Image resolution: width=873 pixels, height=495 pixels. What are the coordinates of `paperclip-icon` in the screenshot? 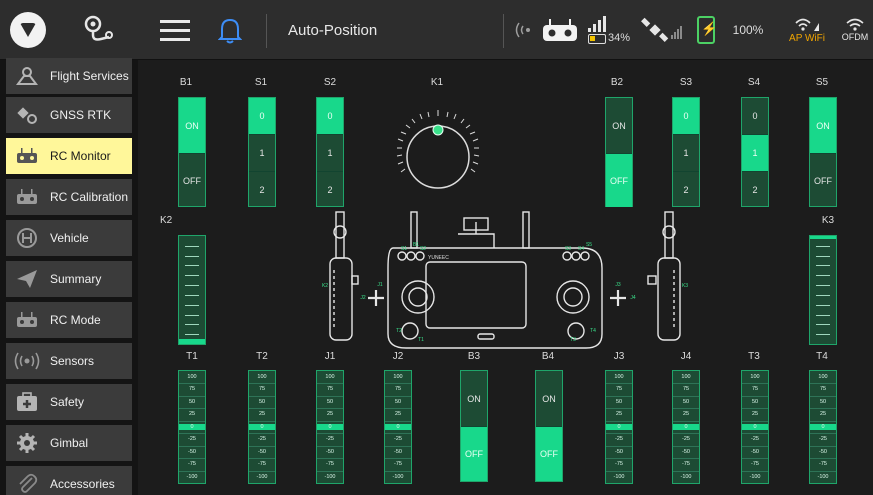 It's located at (27, 483).